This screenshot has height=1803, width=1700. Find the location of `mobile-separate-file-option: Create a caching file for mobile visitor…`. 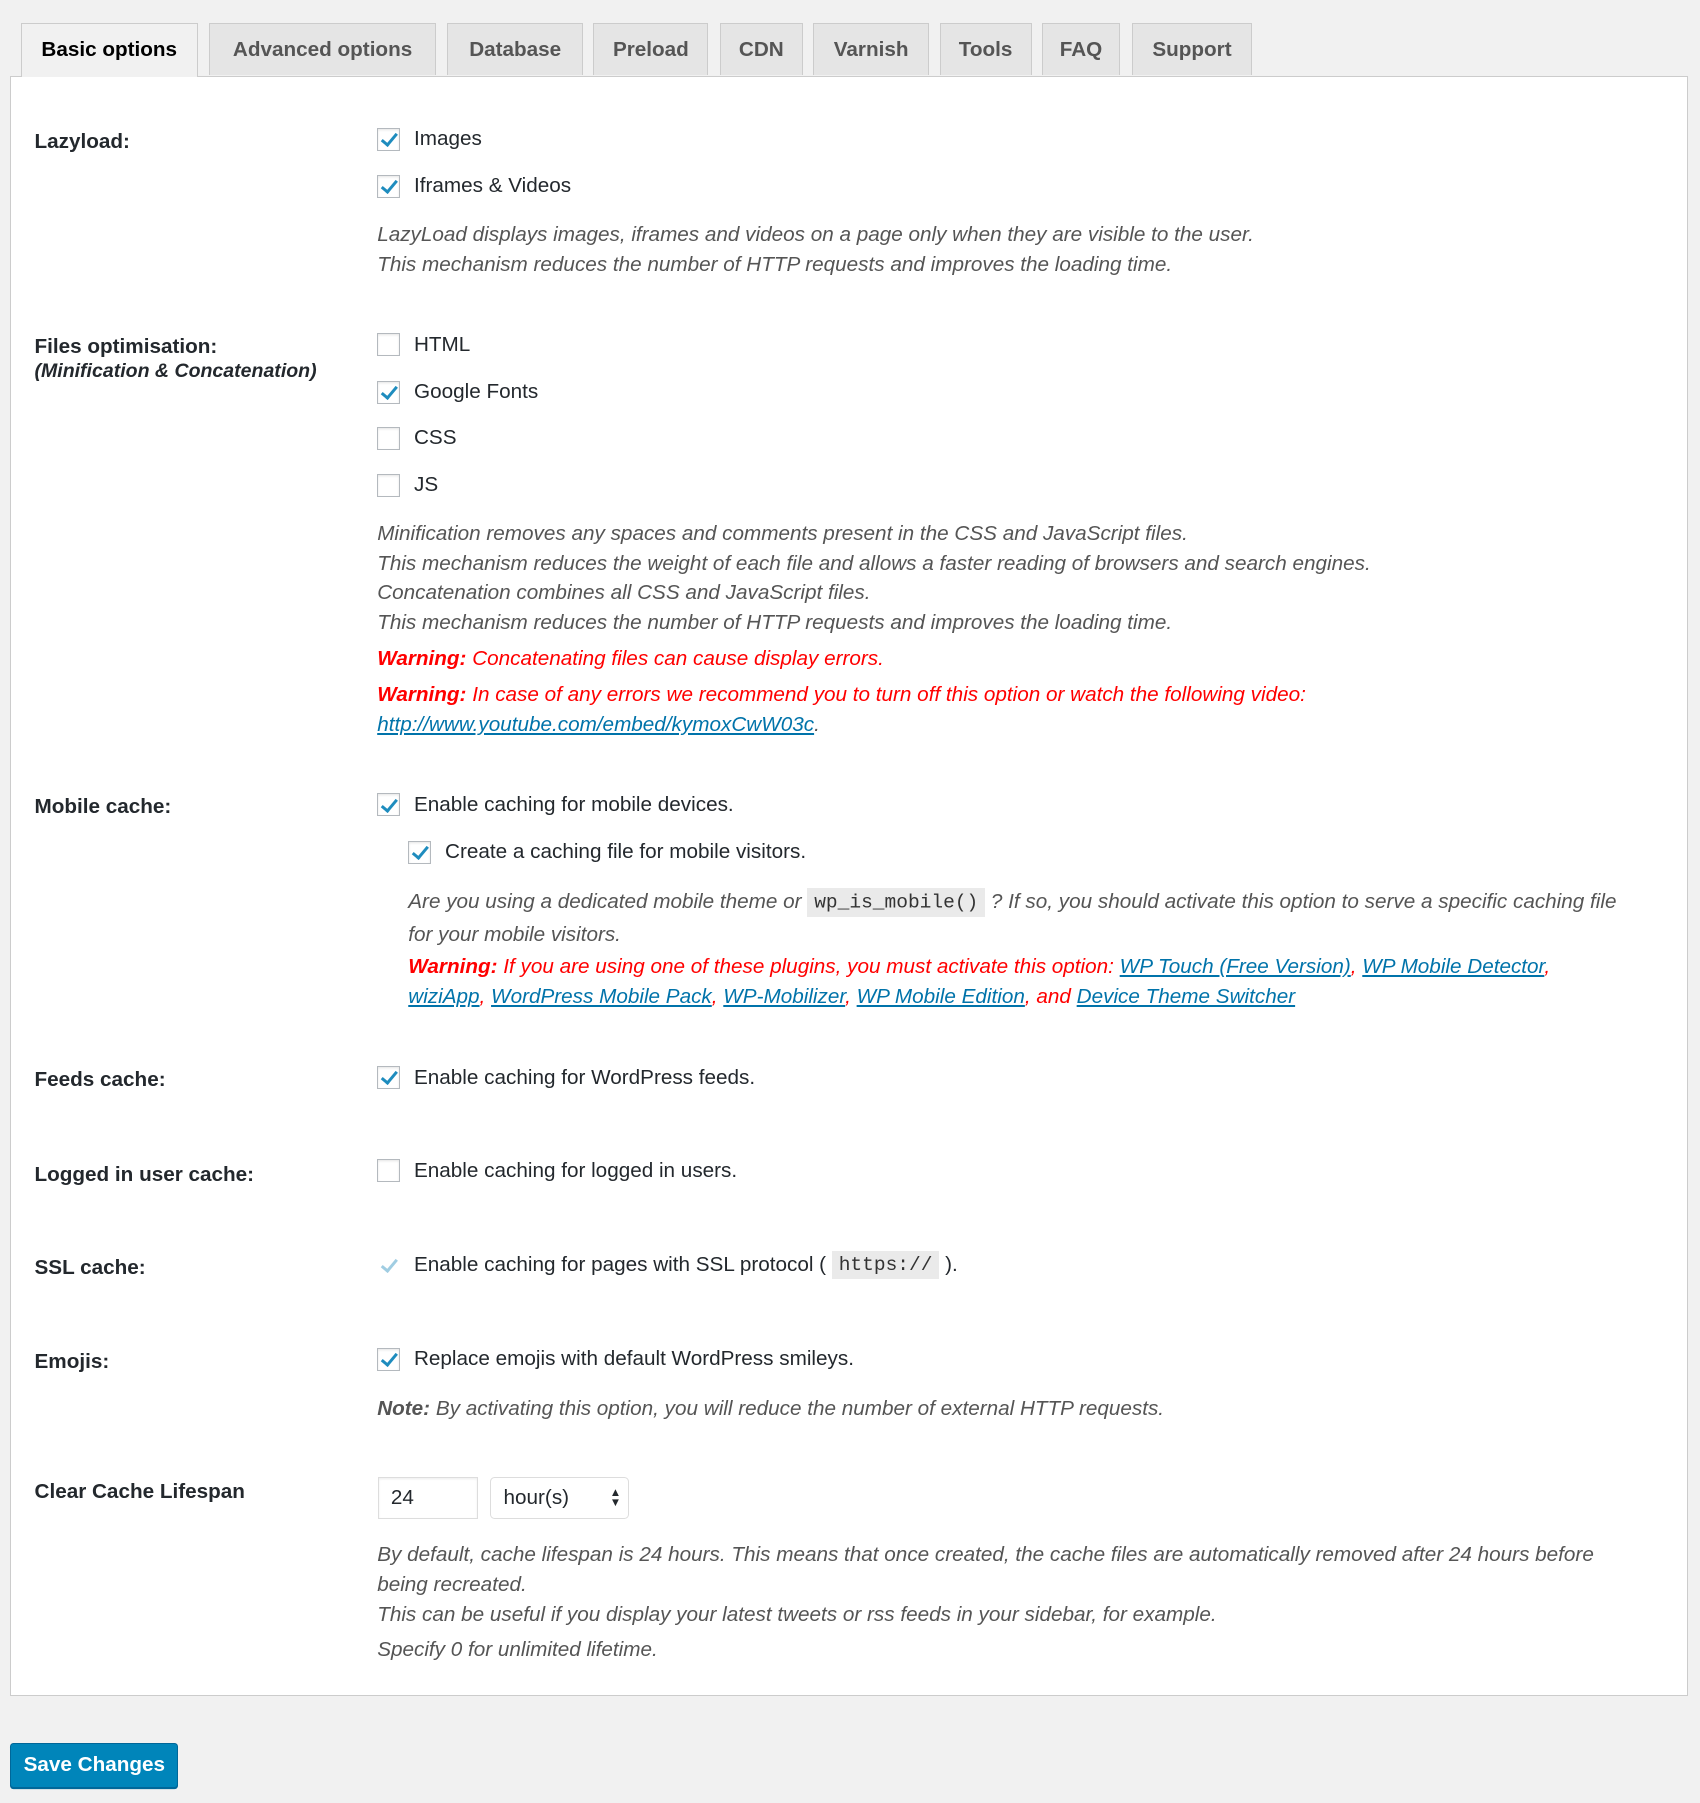

mobile-separate-file-option: Create a caching file for mobile visitor… is located at coordinates (607, 852).